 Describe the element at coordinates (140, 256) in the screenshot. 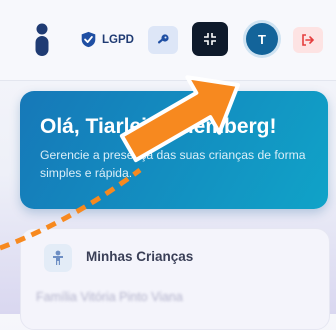

I see `children-title: Minhas Crianças` at that location.